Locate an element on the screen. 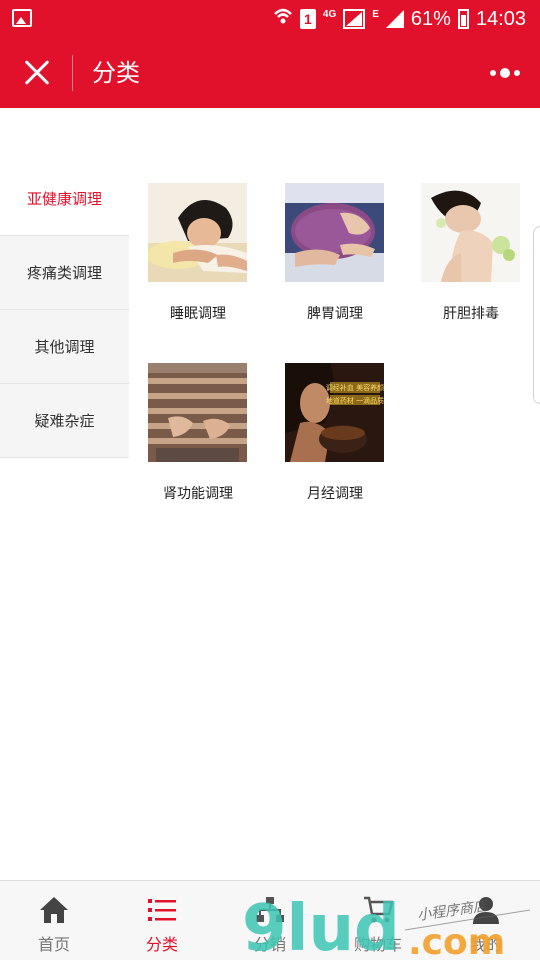  clock: 14:03 is located at coordinates (500, 18).